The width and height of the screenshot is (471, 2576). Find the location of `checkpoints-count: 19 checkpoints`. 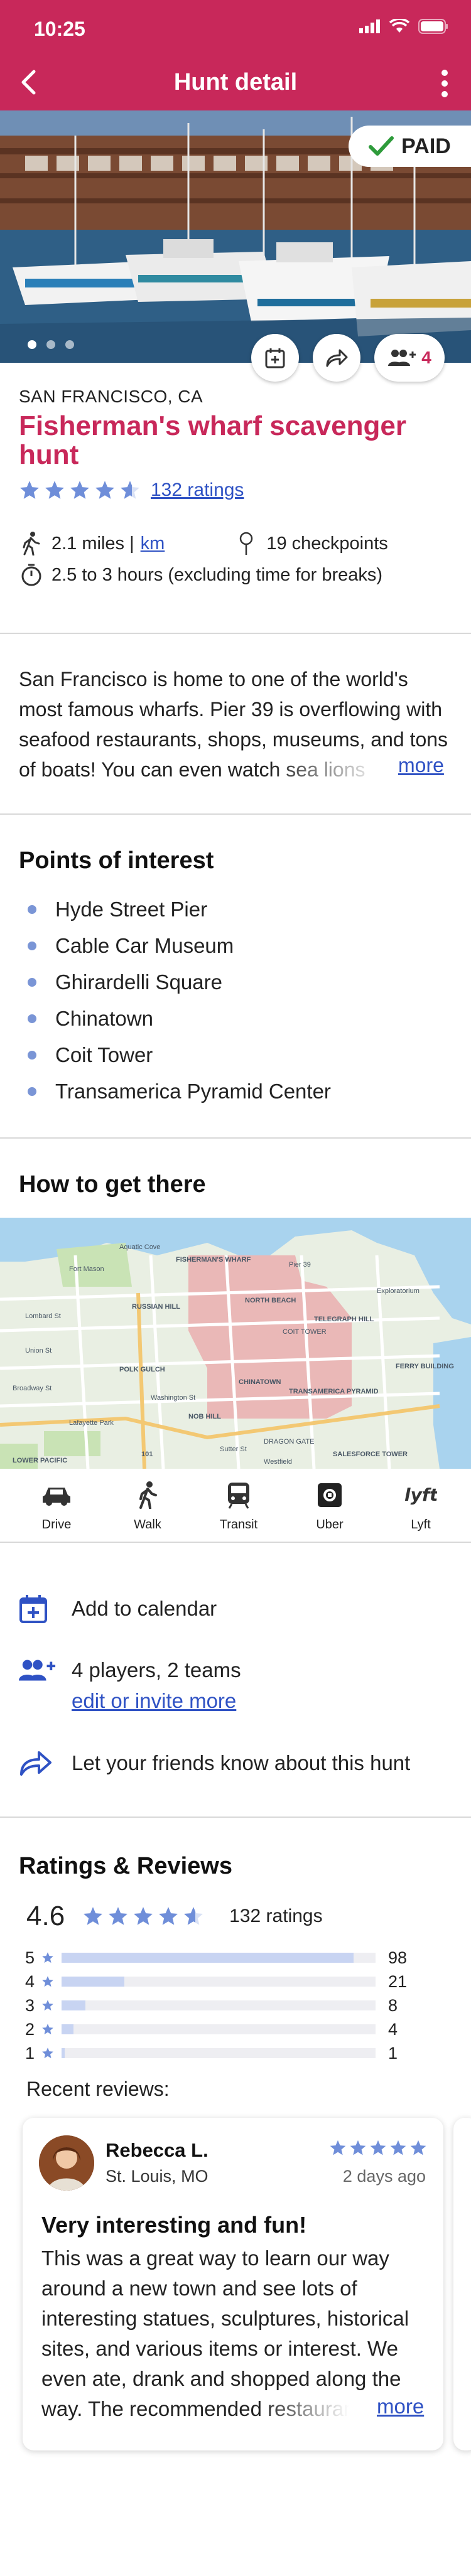

checkpoints-count: 19 checkpoints is located at coordinates (327, 543).